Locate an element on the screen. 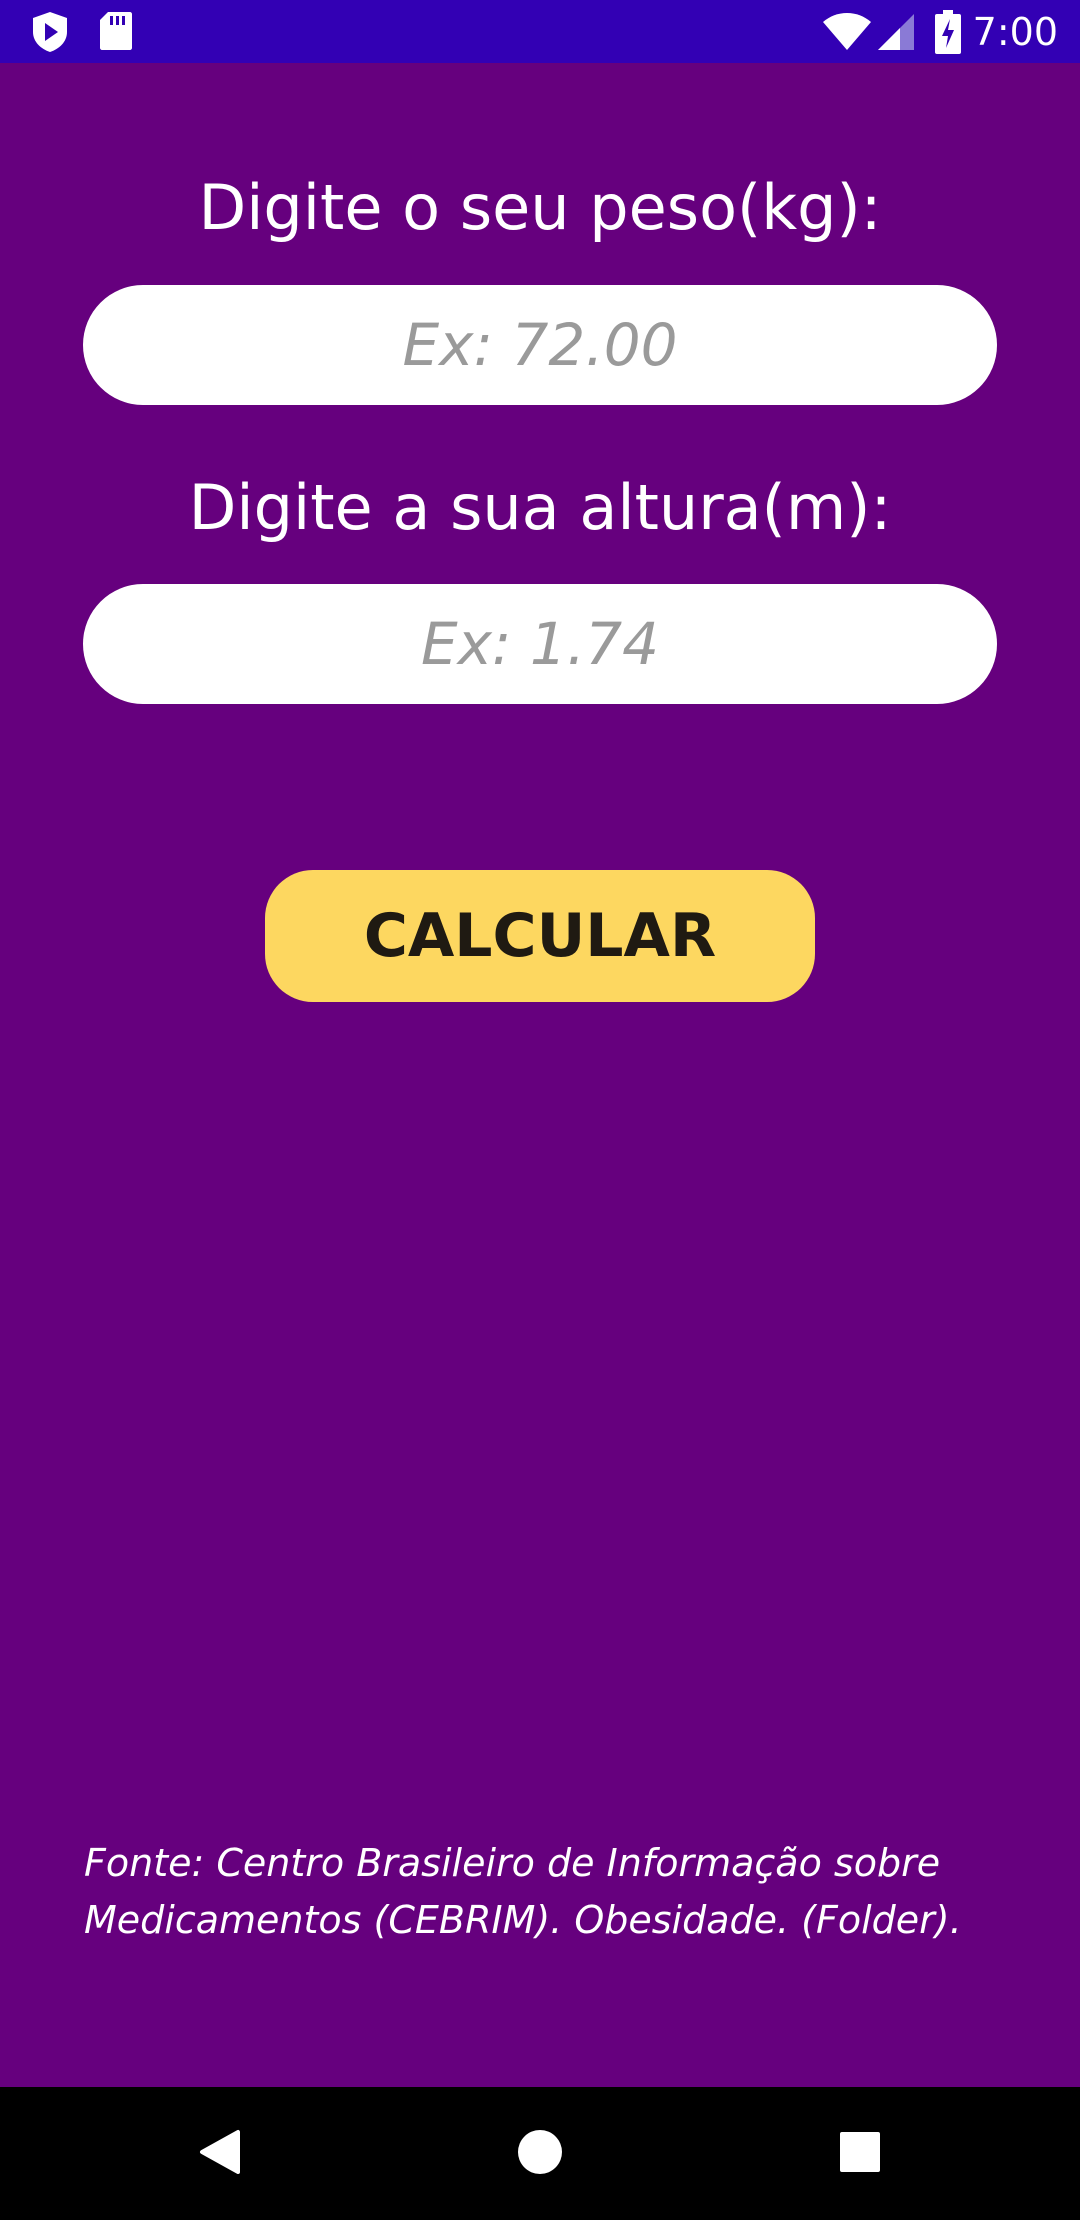 The width and height of the screenshot is (1080, 2220). home-icon is located at coordinates (540, 2154).